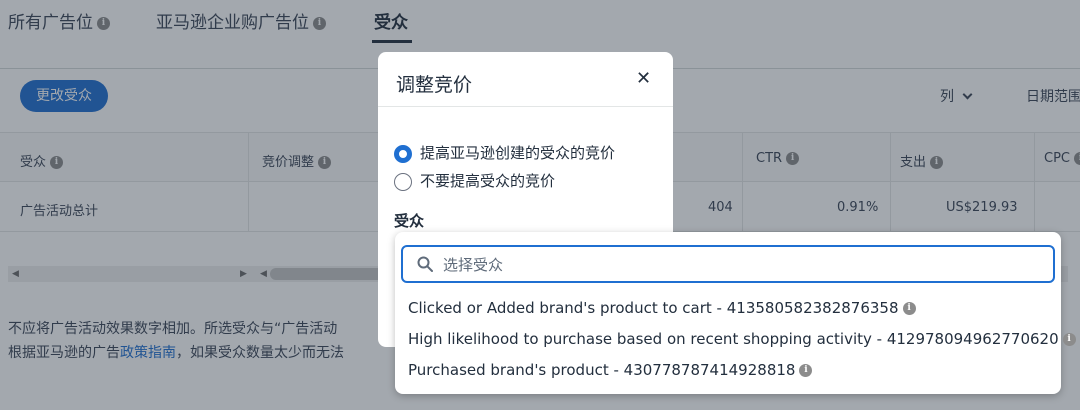 The width and height of the screenshot is (1080, 410). What do you see at coordinates (403, 153) in the screenshot?
I see `radio-checked-icon` at bounding box center [403, 153].